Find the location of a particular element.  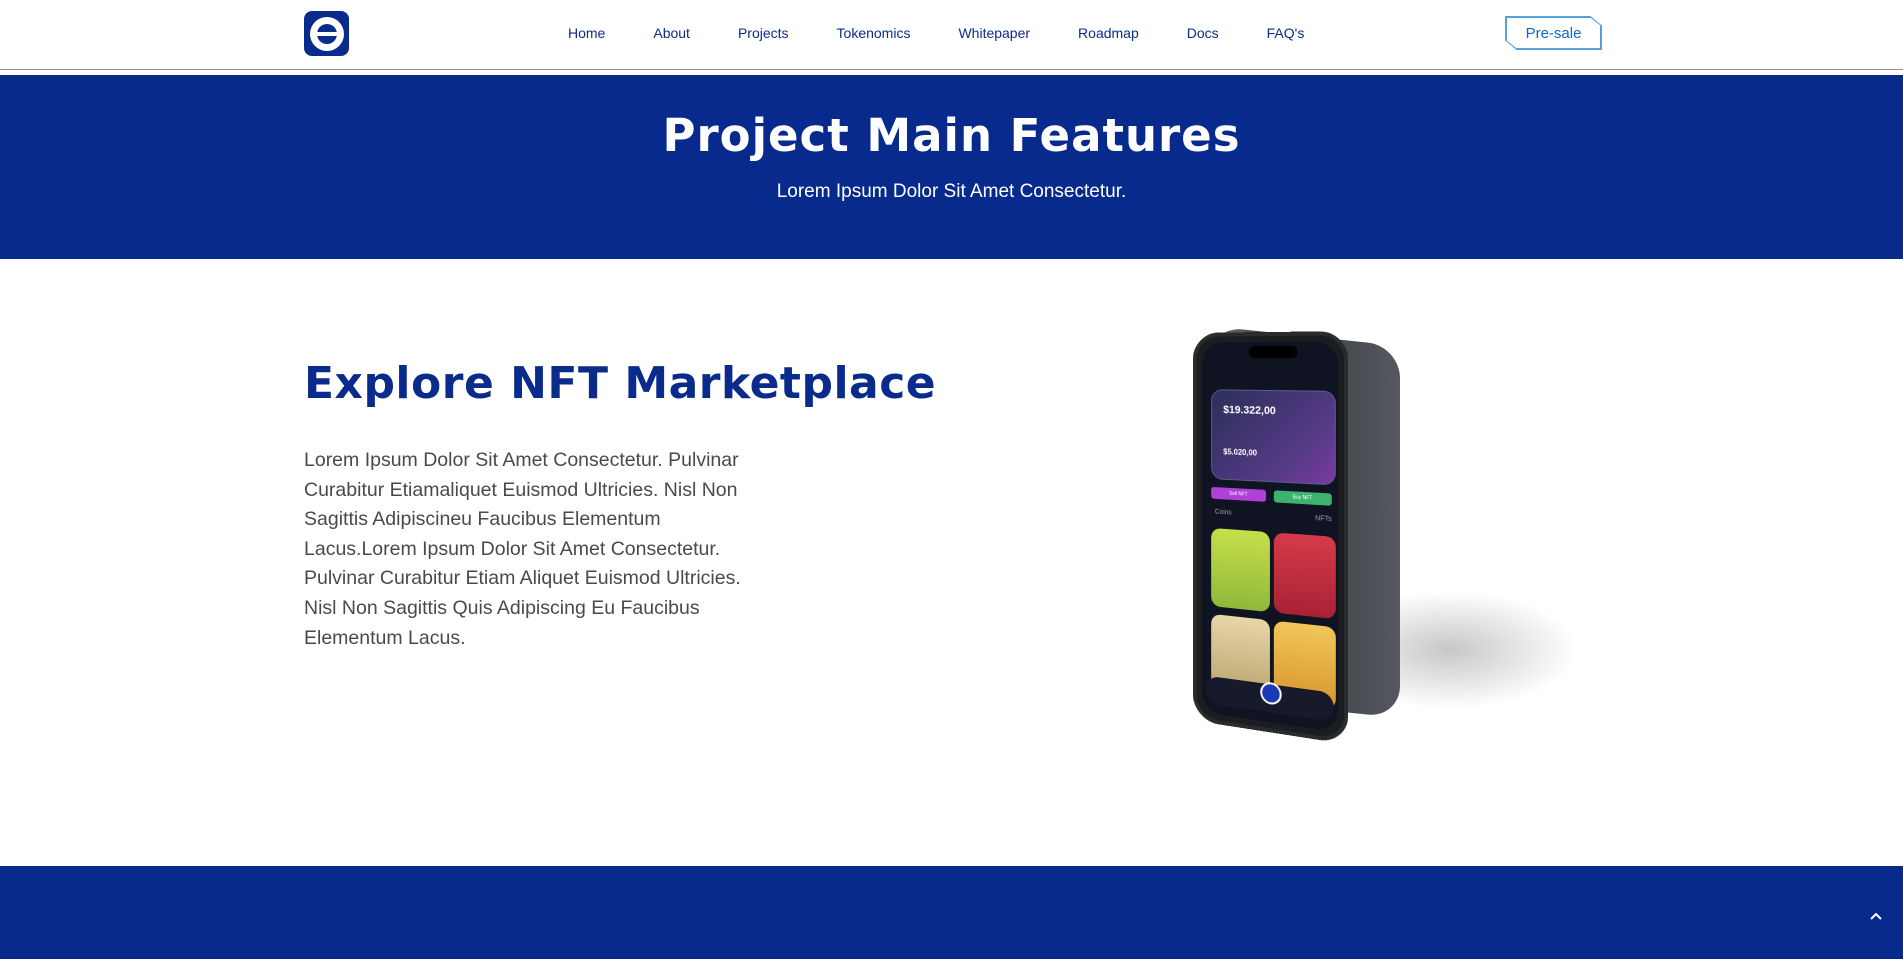

nav-projects: Projects is located at coordinates (763, 33).